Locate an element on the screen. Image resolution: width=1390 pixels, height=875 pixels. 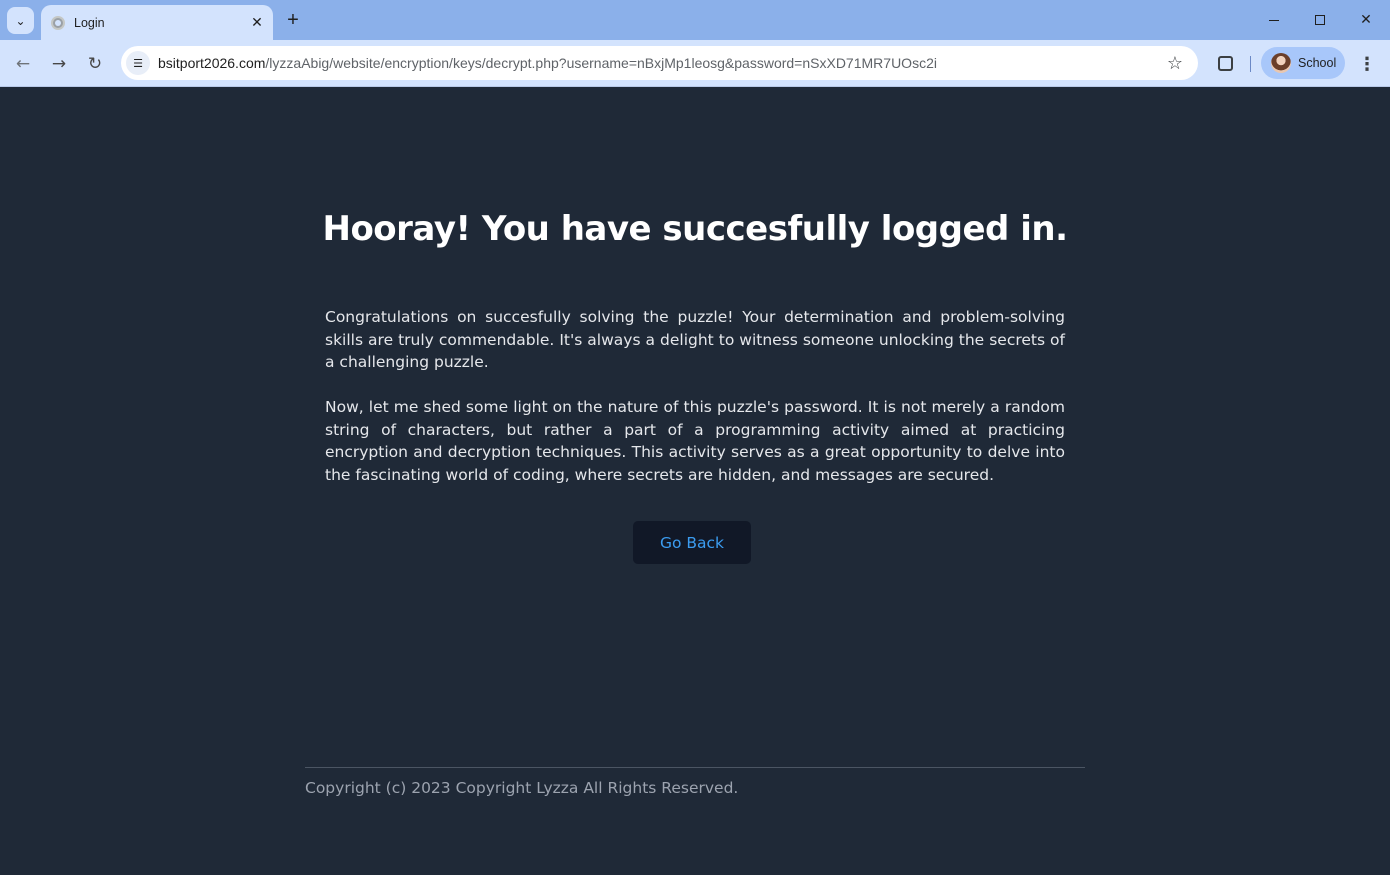
arrow-right-icon: → is located at coordinates (59, 64).